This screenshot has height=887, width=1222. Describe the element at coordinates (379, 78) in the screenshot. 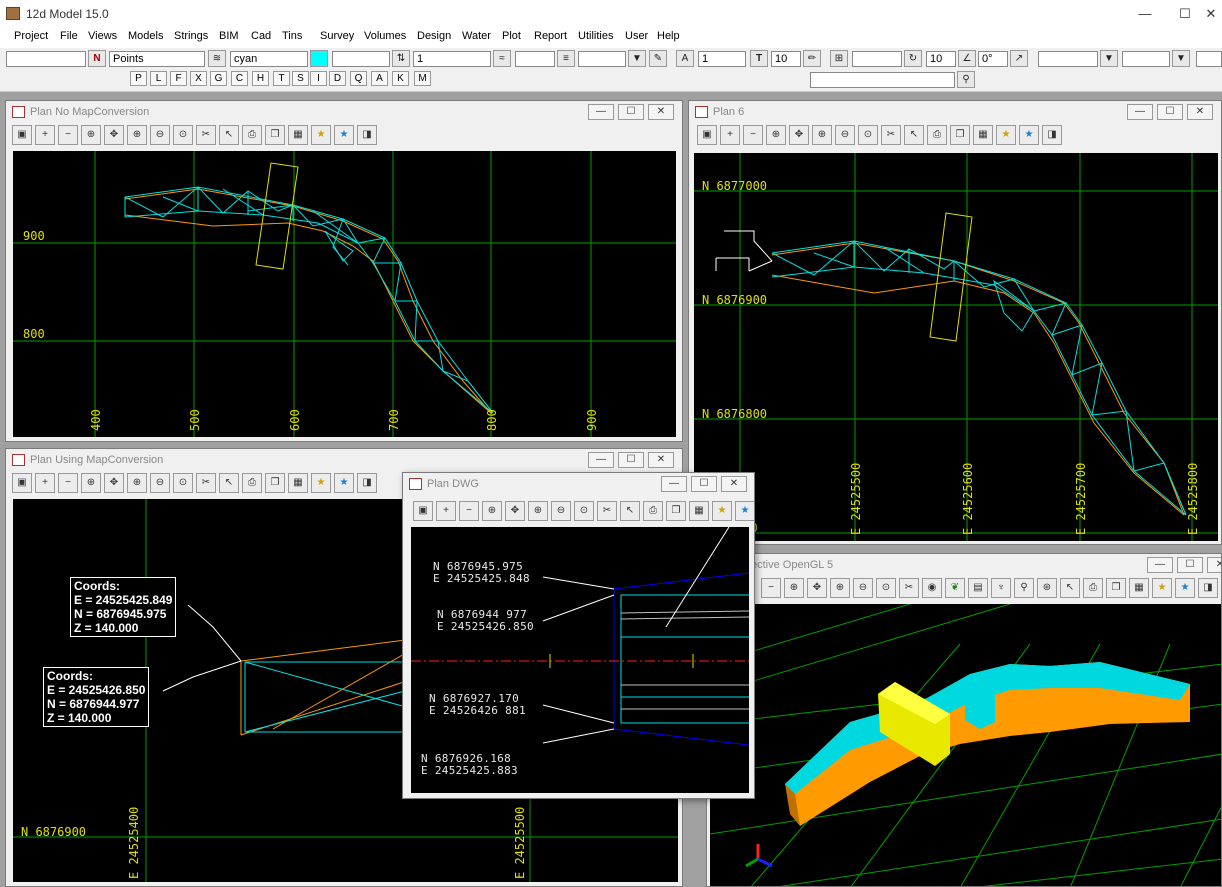

I see `mode-letter-a: A` at that location.